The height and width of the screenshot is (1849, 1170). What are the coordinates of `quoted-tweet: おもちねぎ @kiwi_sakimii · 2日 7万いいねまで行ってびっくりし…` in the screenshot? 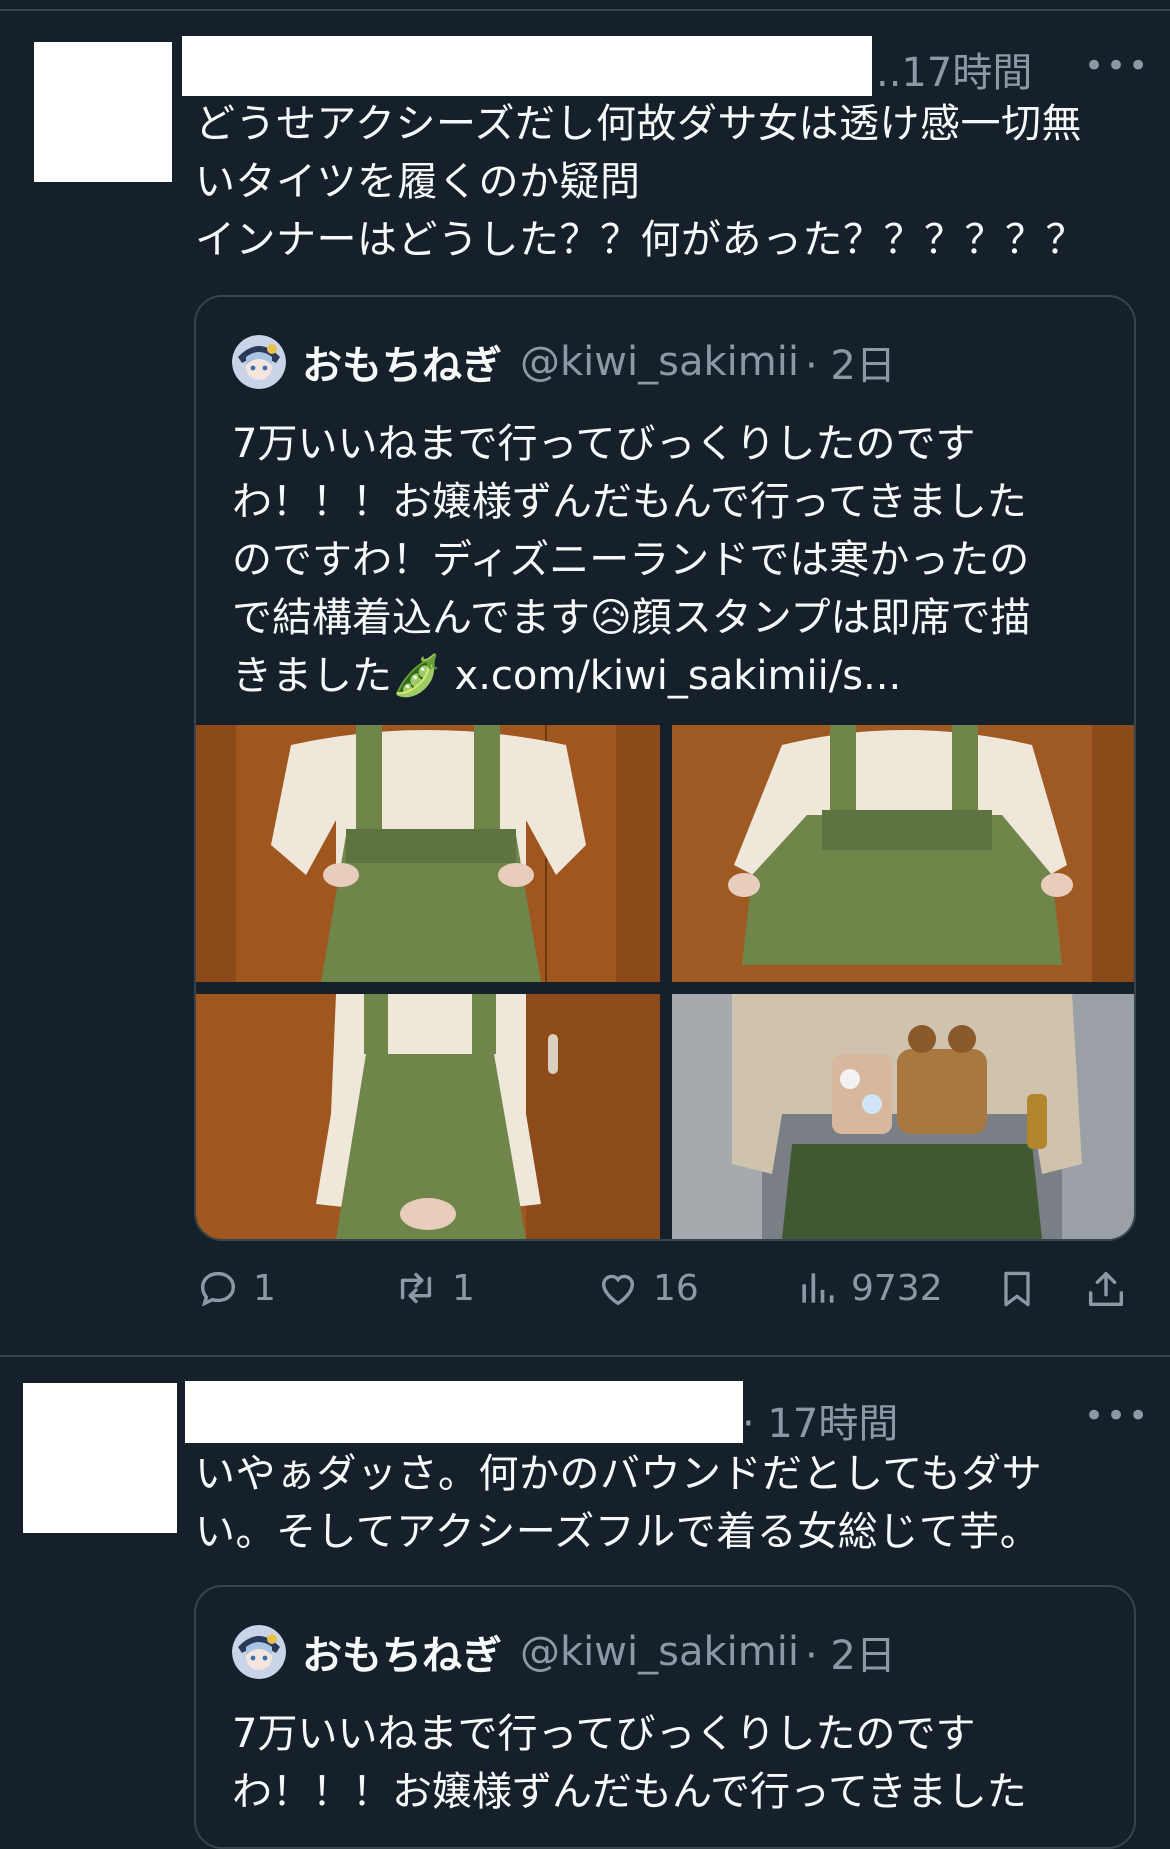 It's located at (665, 1717).